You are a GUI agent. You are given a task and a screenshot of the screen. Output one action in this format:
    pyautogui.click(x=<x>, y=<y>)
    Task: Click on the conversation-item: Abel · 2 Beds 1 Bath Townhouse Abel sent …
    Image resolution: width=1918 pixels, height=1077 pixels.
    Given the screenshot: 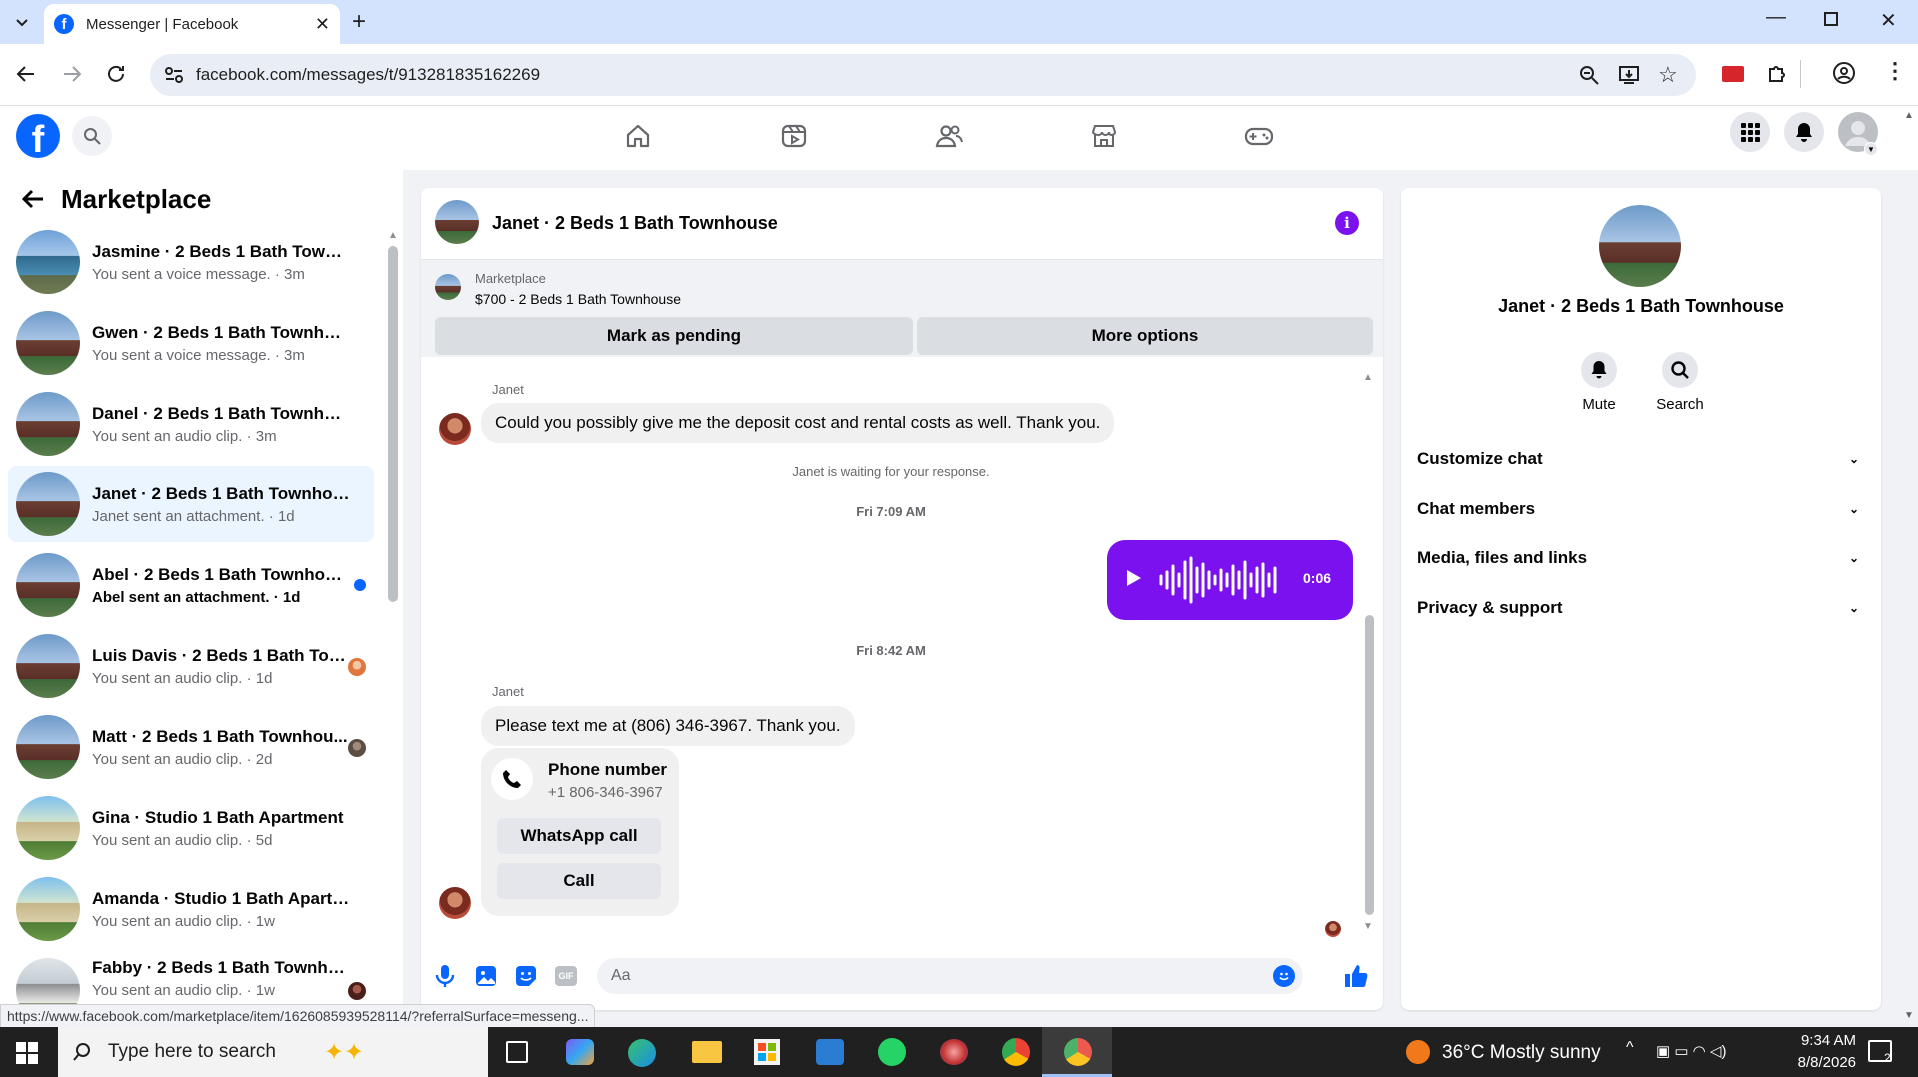 What is the action you would take?
    pyautogui.click(x=191, y=585)
    